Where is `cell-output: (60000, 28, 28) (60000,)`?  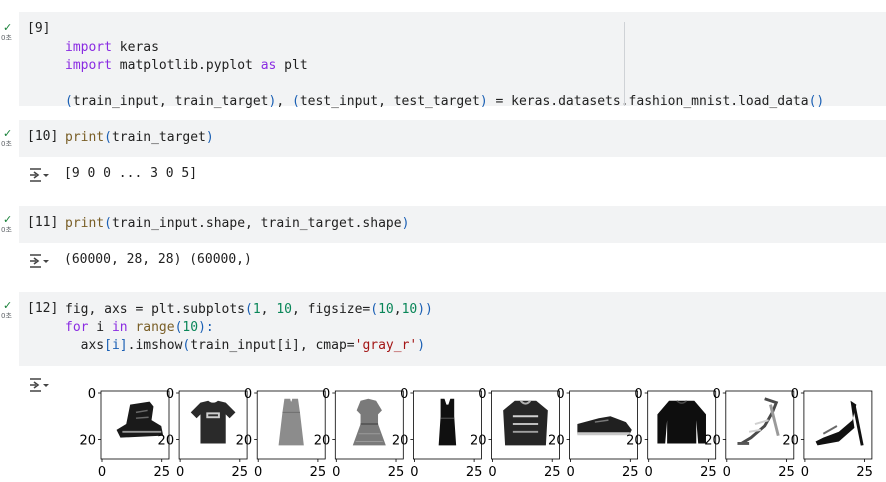
cell-output: (60000, 28, 28) (60000,) is located at coordinates (158, 259).